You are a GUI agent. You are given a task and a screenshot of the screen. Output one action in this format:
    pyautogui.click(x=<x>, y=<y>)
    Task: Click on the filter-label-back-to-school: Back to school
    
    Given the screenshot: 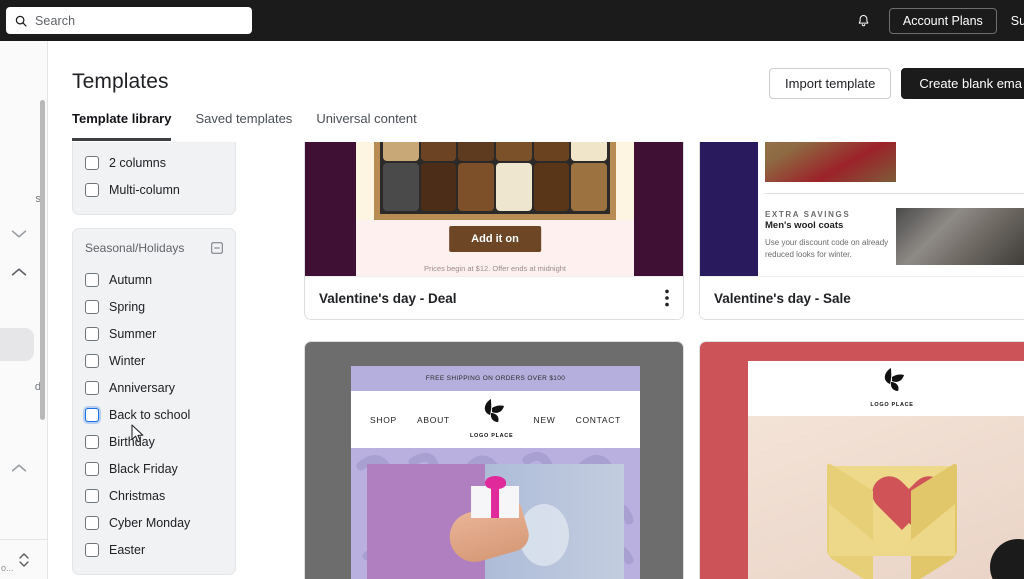 What is the action you would take?
    pyautogui.click(x=150, y=414)
    